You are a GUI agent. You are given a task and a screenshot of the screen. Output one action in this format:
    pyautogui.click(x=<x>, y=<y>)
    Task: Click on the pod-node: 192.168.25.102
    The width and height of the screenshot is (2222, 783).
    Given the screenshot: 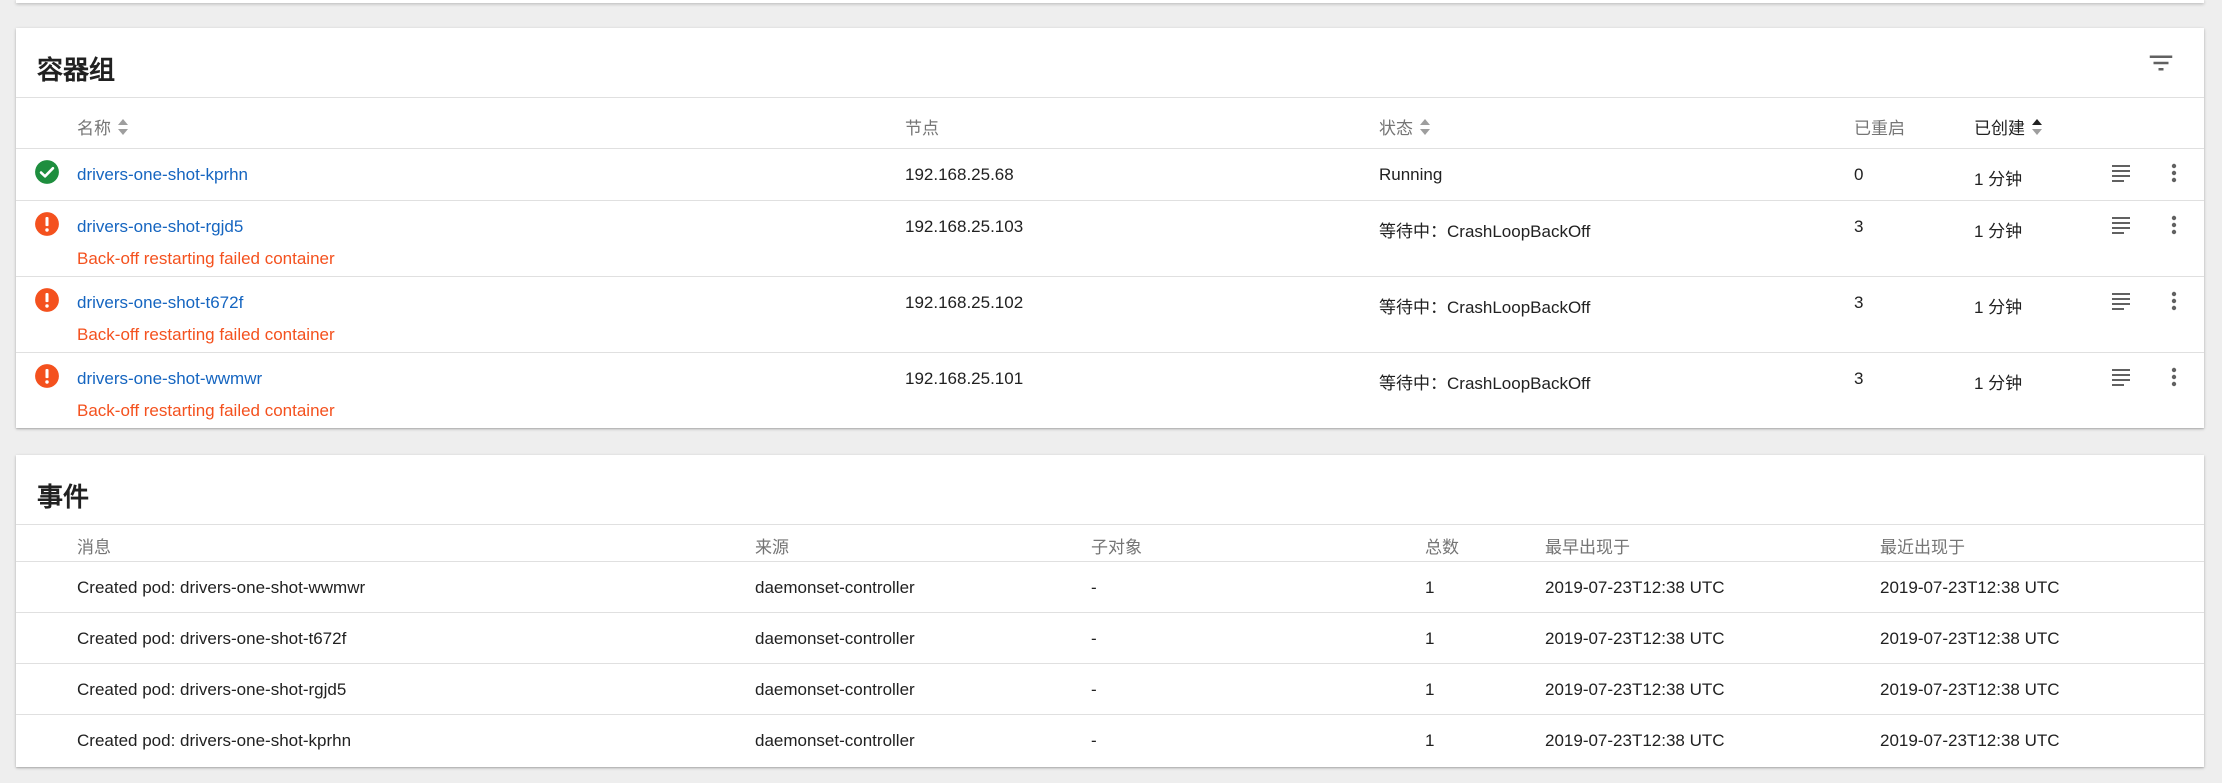 What is the action you would take?
    pyautogui.click(x=964, y=302)
    